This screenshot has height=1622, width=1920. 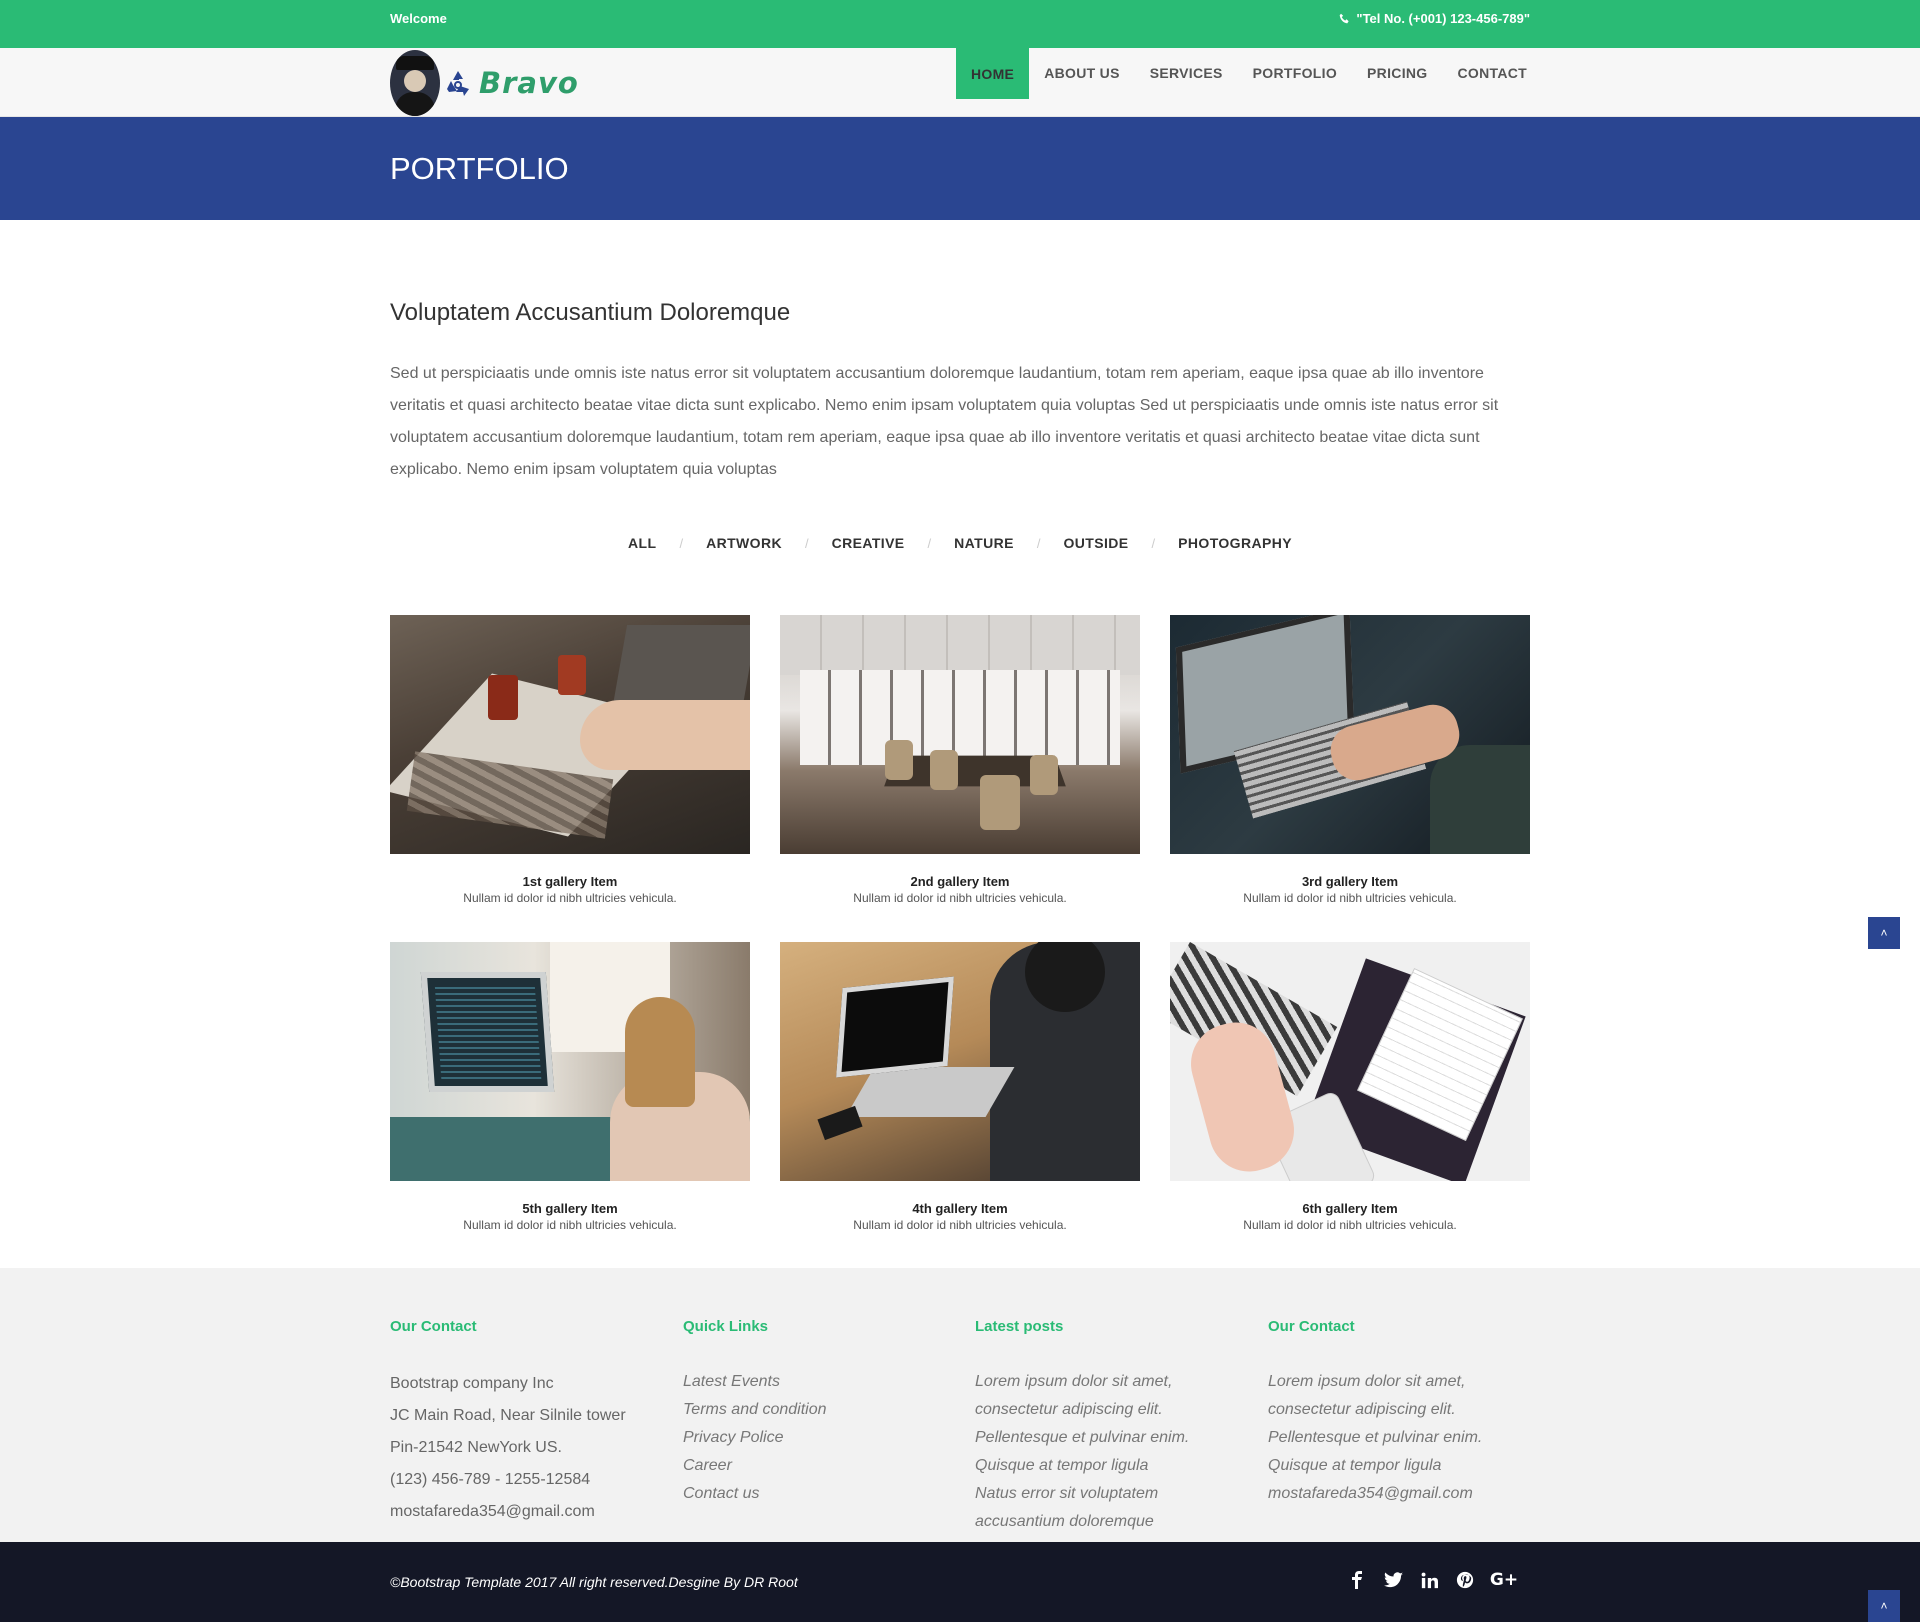 What do you see at coordinates (868, 543) in the screenshot?
I see `filter-creative: CREATIVE` at bounding box center [868, 543].